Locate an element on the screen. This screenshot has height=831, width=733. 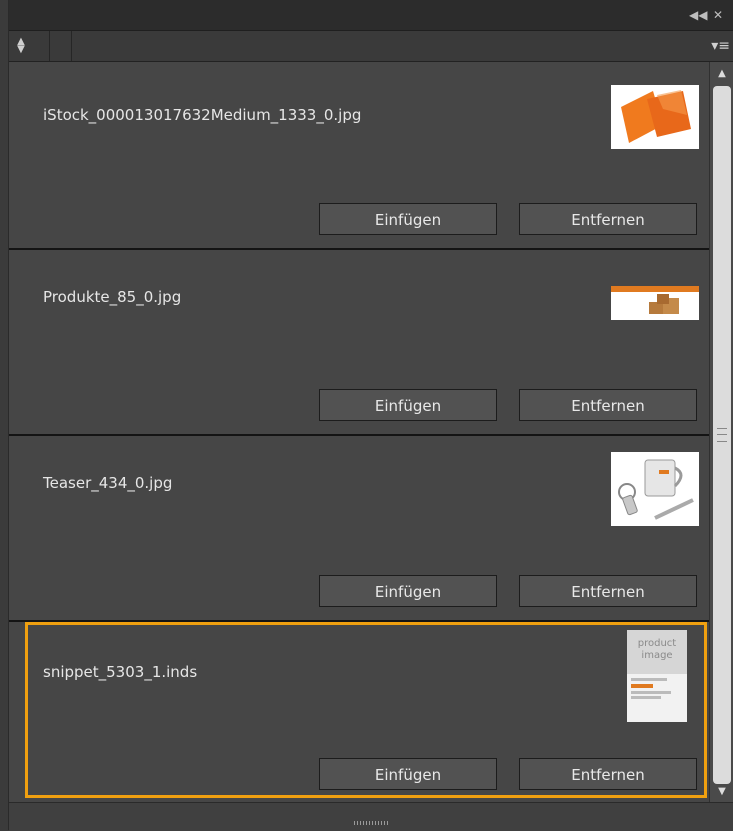
panel-tabbar: ▲ ▼ ▾≡ is located at coordinates (371, 46).